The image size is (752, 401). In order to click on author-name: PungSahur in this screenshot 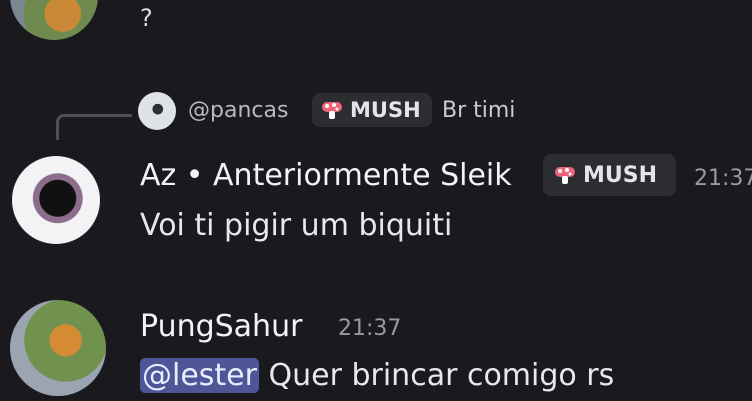, I will do `click(221, 327)`.